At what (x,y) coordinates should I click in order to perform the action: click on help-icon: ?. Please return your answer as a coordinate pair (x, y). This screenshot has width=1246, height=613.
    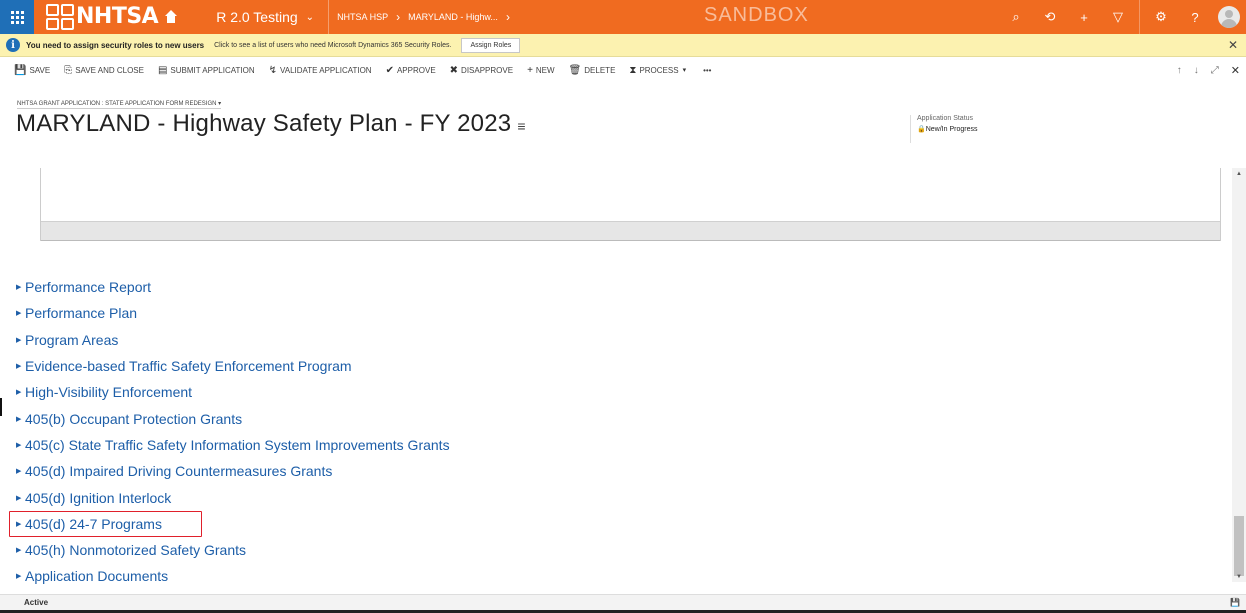
    Looking at the image, I should click on (1195, 17).